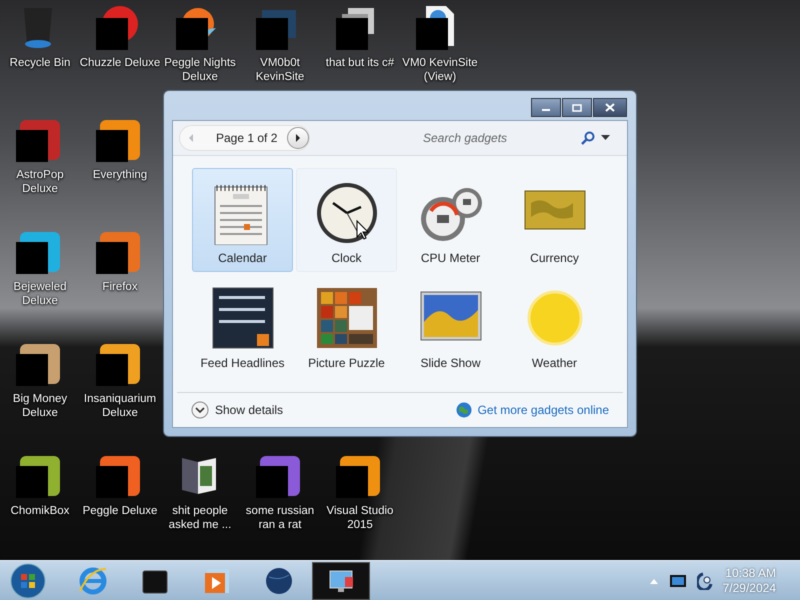 The width and height of the screenshot is (800, 600). Describe the element at coordinates (704, 581) in the screenshot. I see `swirl-icon` at that location.